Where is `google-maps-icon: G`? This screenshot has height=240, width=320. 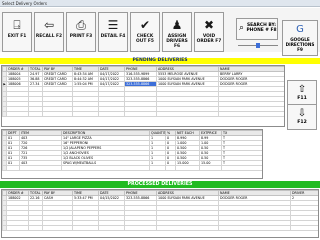
google-maps-icon: G is located at coordinates (300, 29).